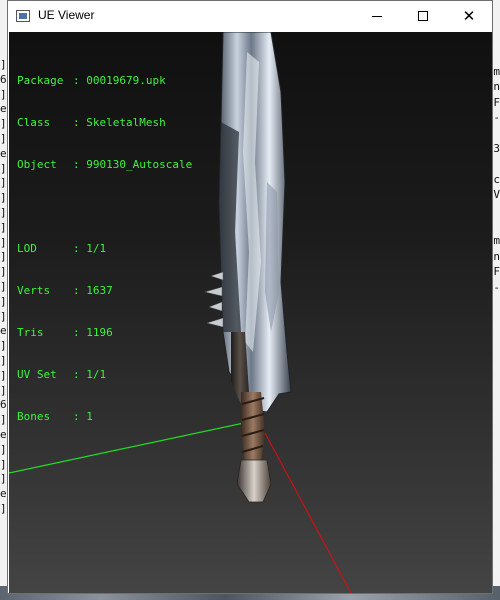 The height and width of the screenshot is (600, 500). I want to click on info-package: Package: 00019679.upk, so click(104, 81).